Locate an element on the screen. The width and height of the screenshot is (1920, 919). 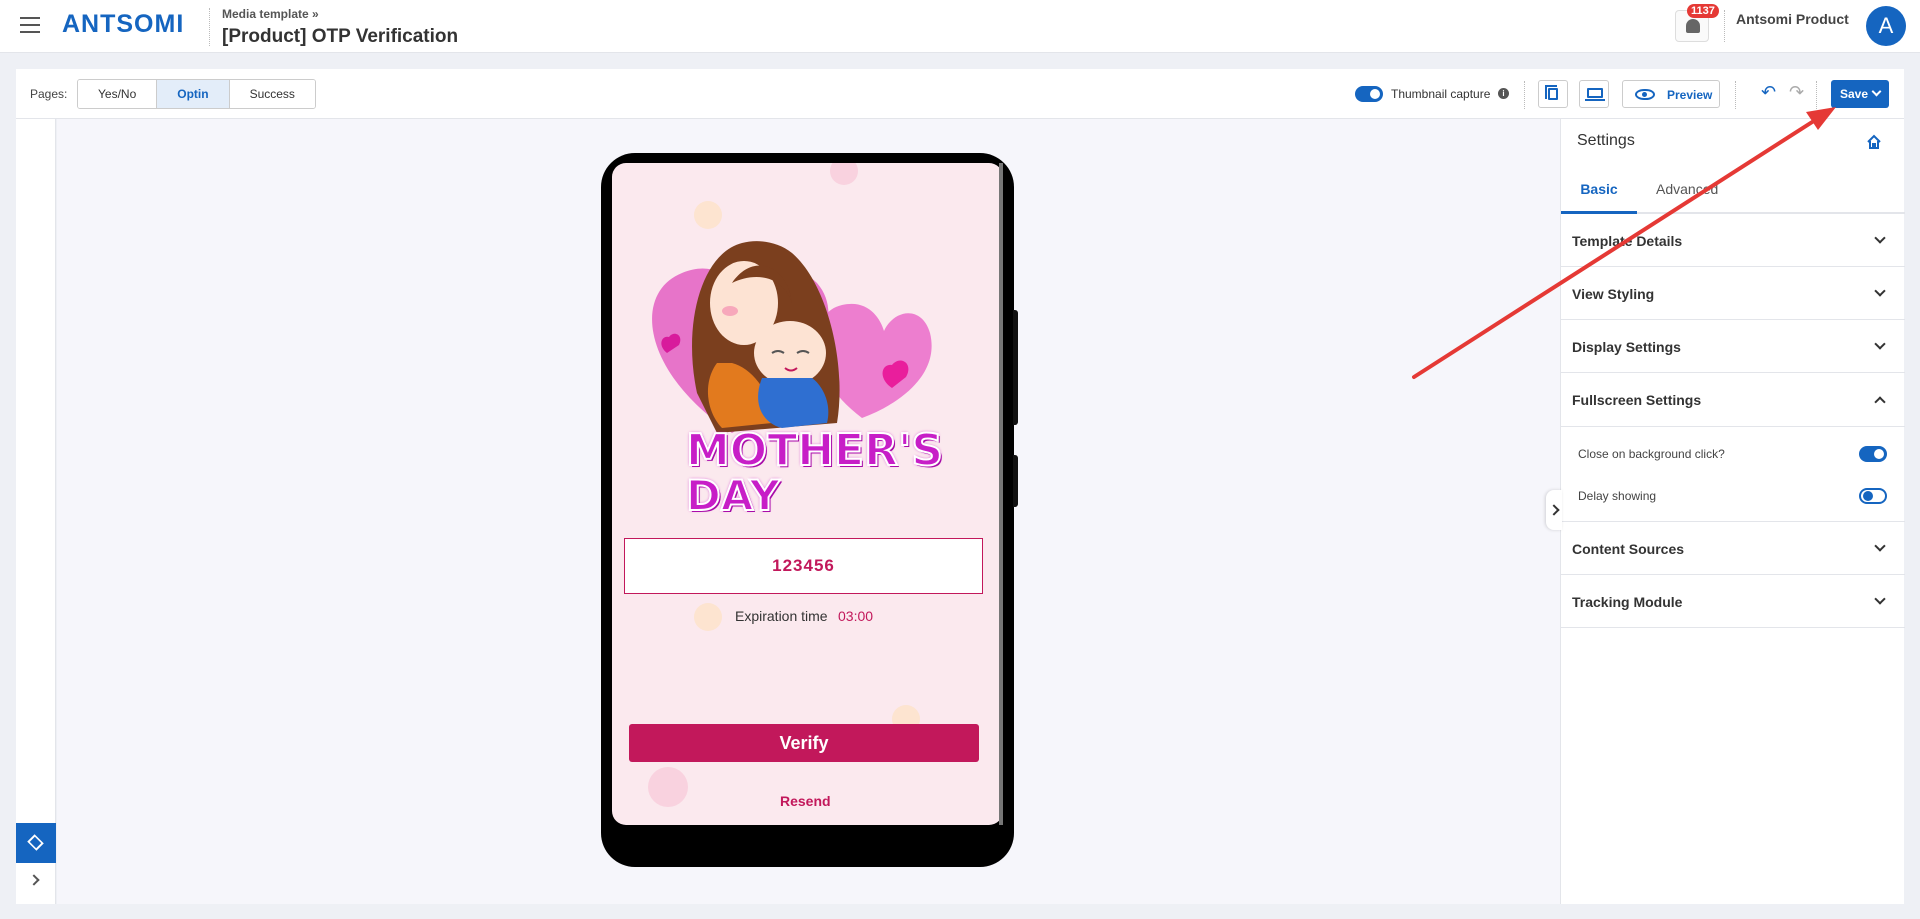
close-on-bg-toggle is located at coordinates (1873, 454).